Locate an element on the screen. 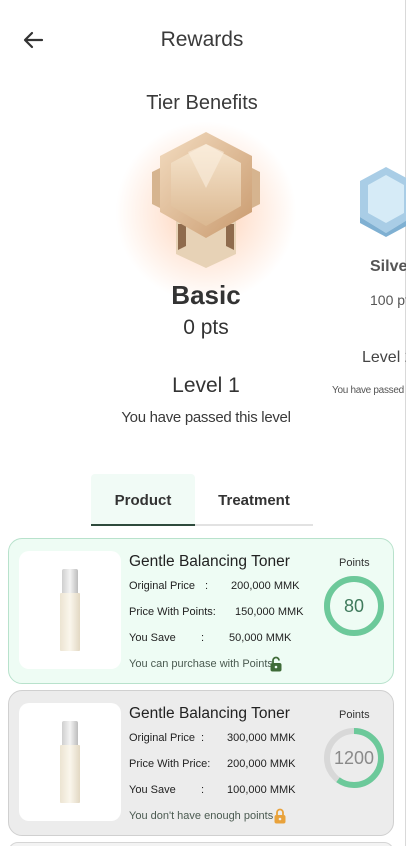 This screenshot has width=406, height=846. required-points: 1200 is located at coordinates (354, 757).